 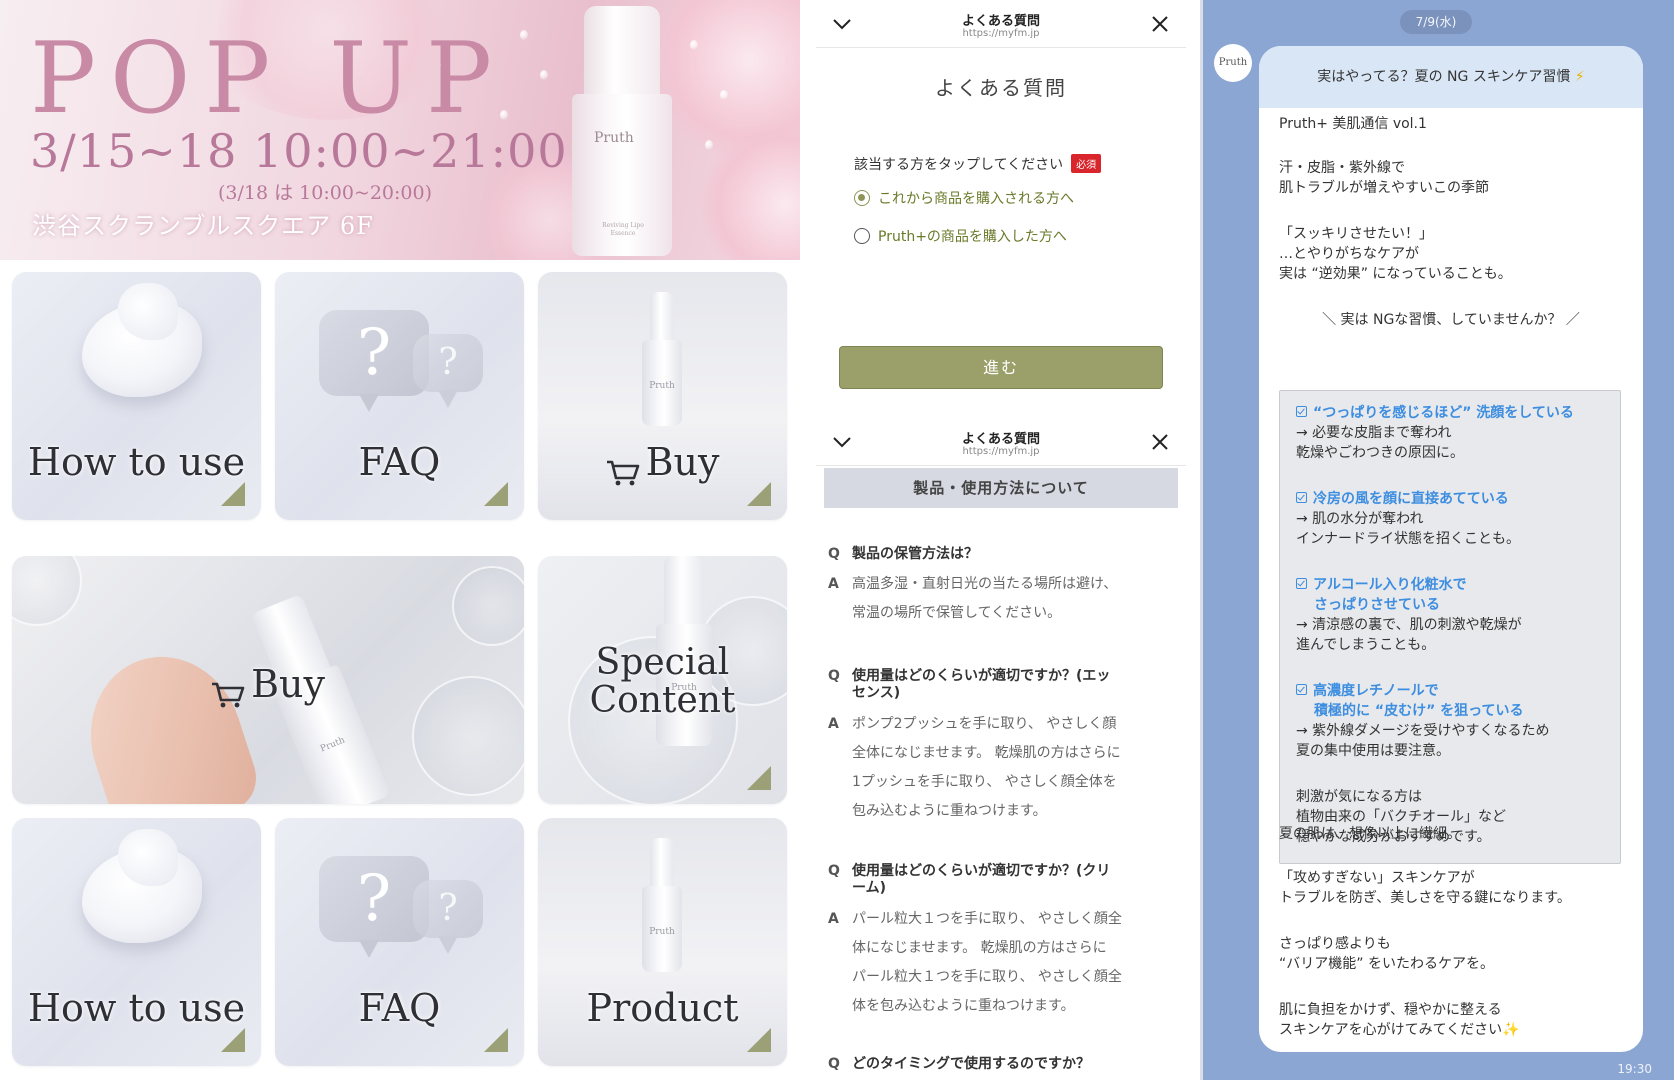 What do you see at coordinates (834, 1064) in the screenshot?
I see `q-marker: Q` at bounding box center [834, 1064].